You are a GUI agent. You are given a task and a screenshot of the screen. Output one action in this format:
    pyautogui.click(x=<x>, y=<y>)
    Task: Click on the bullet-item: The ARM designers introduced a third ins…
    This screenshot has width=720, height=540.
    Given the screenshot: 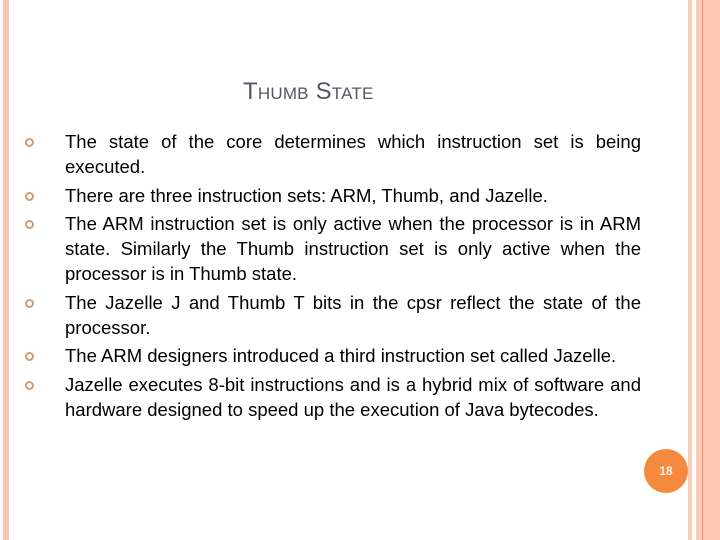 What is the action you would take?
    pyautogui.click(x=333, y=355)
    